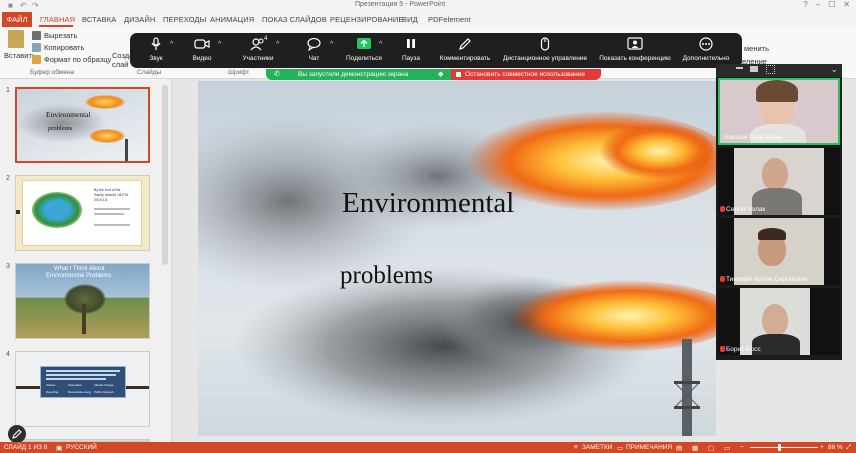  What do you see at coordinates (202, 58) in the screenshot?
I see `video-label: Видео` at bounding box center [202, 58].